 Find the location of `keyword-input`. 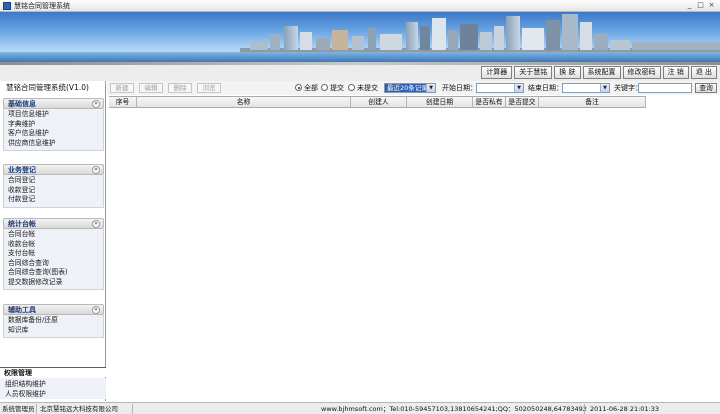

keyword-input is located at coordinates (665, 88).